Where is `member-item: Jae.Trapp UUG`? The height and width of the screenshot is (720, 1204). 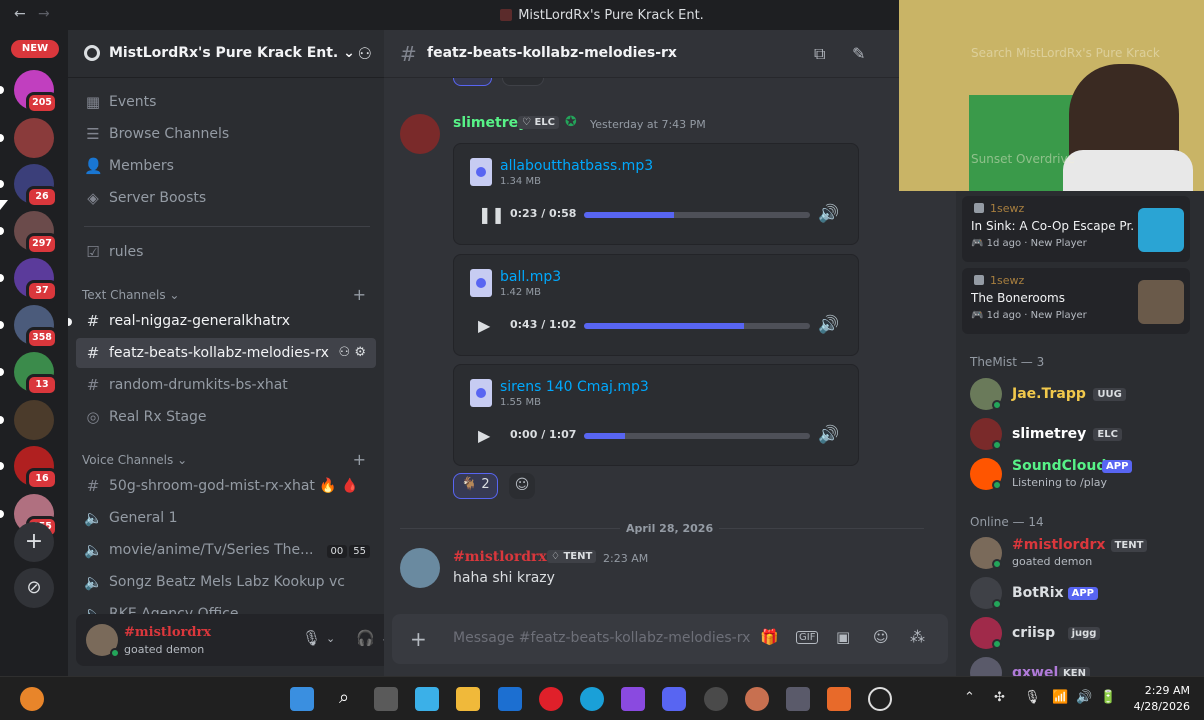 member-item: Jae.Trapp UUG is located at coordinates (1080, 394).